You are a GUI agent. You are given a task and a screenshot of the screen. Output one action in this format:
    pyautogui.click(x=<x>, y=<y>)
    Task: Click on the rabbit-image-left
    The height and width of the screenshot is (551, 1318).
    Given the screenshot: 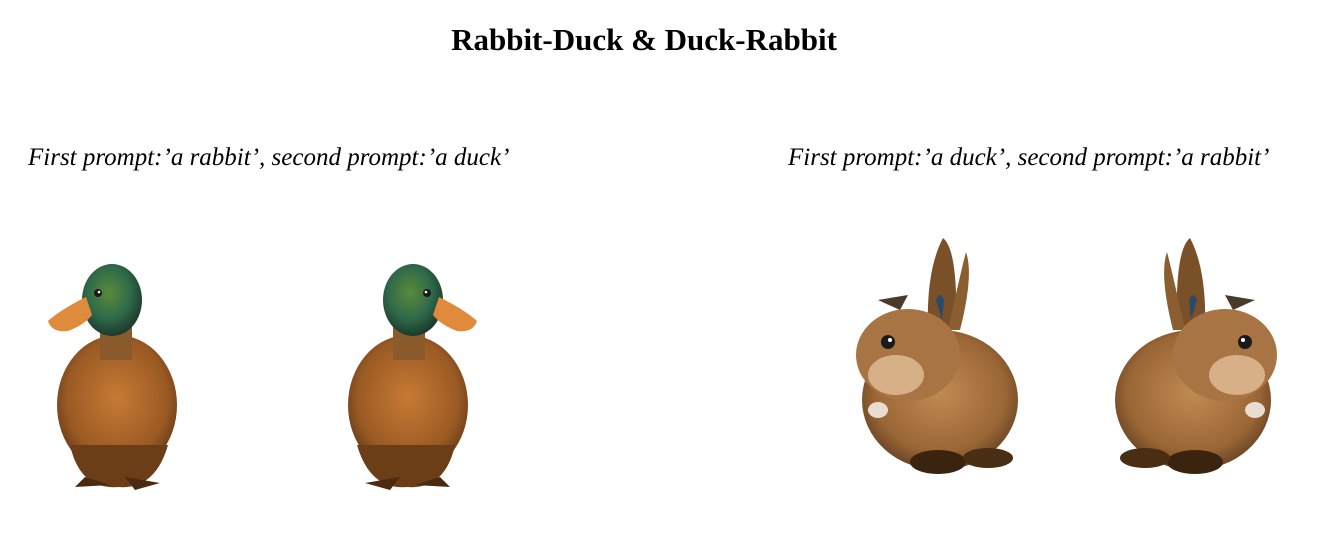 What is the action you would take?
    pyautogui.click(x=935, y=355)
    